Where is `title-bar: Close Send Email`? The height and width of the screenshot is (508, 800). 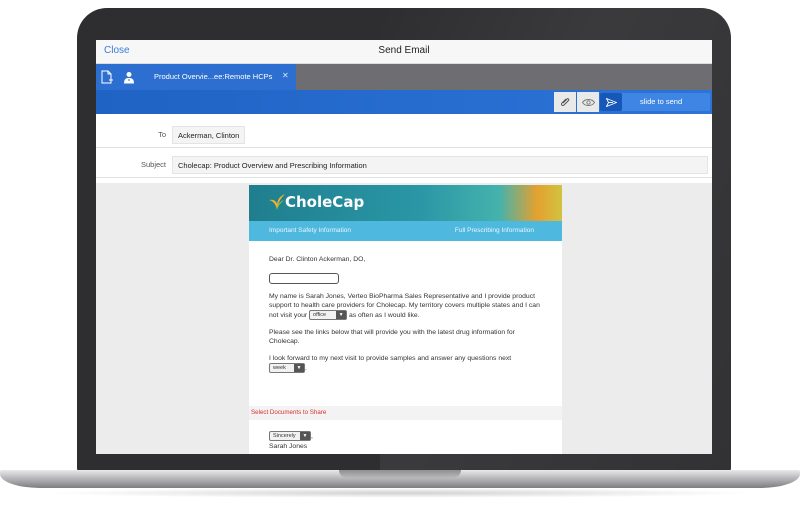 title-bar: Close Send Email is located at coordinates (404, 52).